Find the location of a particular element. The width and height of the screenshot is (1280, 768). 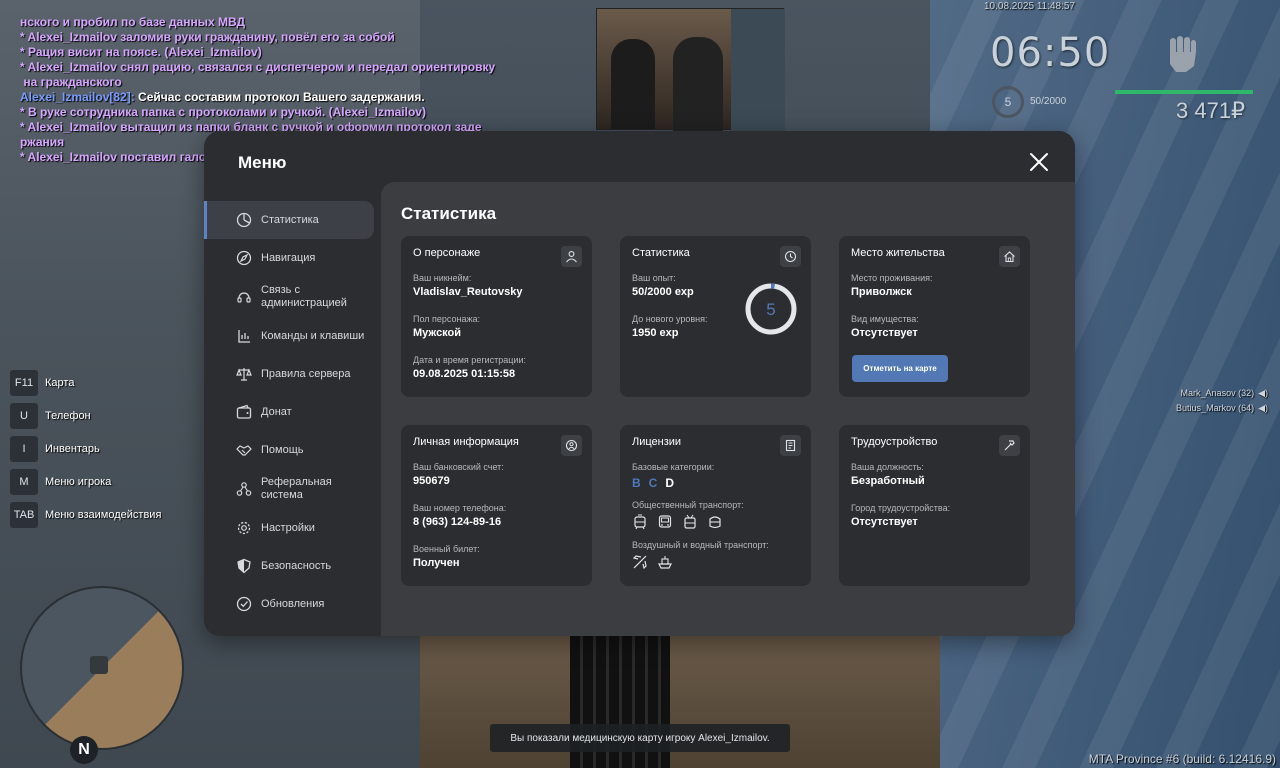

chat-line: нского и пробил по базе данных МВД is located at coordinates (133, 22).